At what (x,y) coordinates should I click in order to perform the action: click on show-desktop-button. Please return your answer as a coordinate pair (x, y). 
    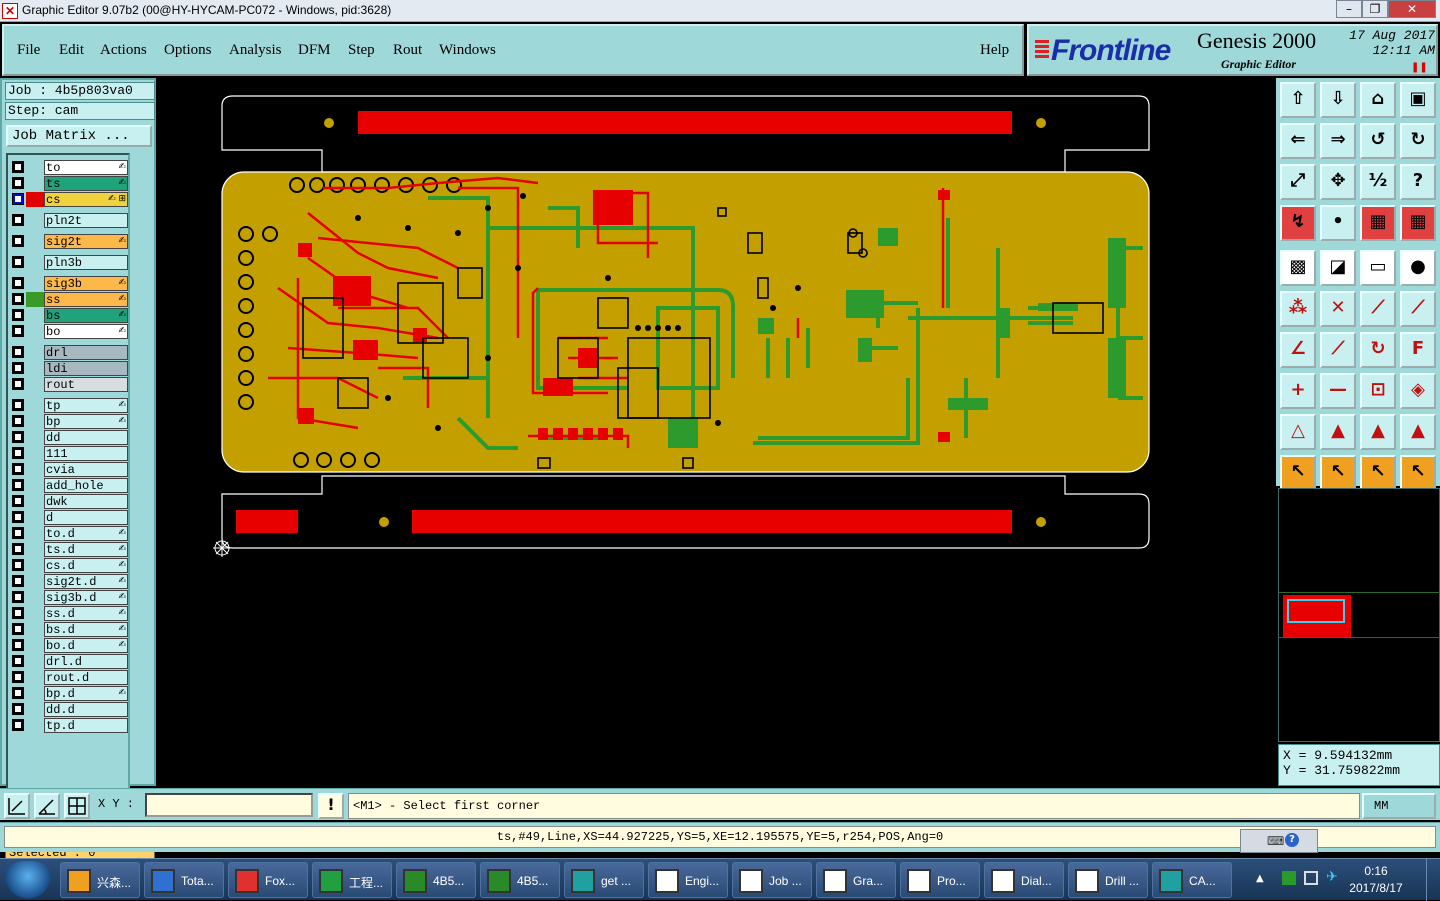
    Looking at the image, I should click on (1433, 880).